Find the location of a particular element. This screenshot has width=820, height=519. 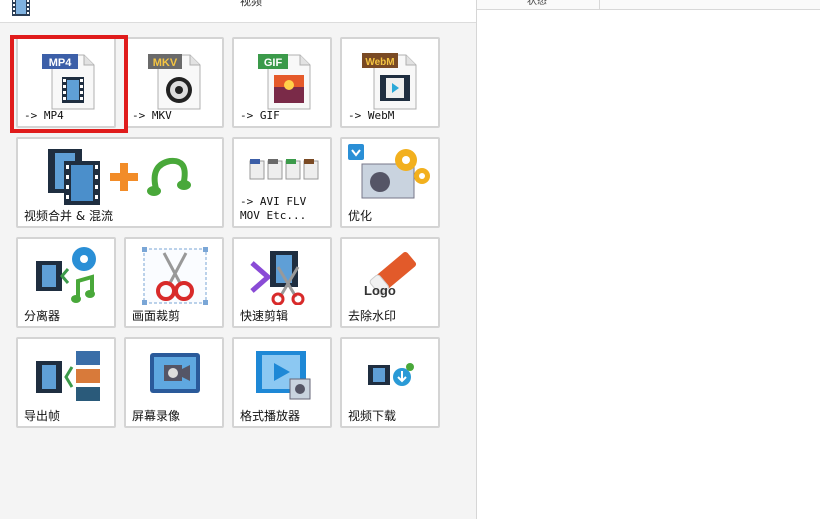

remove-watermark-tile: Logo 去除水印 is located at coordinates (390, 282).